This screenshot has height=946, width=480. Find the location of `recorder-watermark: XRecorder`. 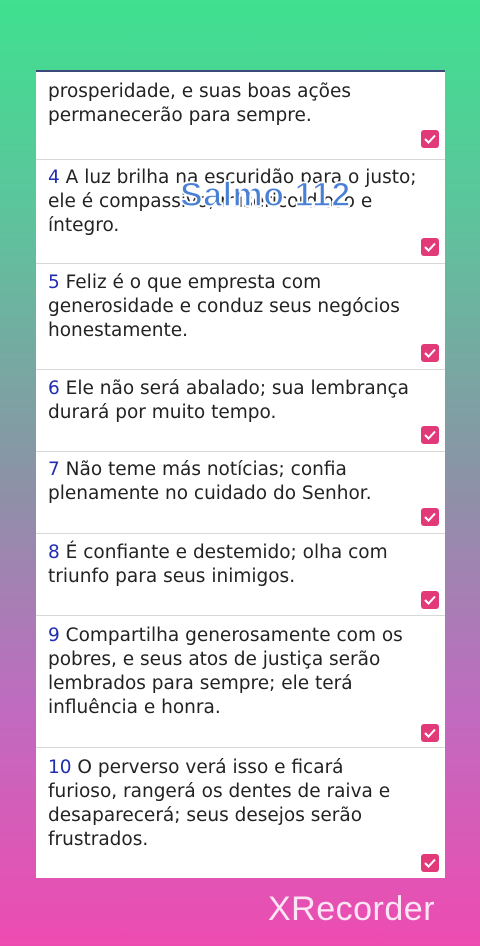

recorder-watermark: XRecorder is located at coordinates (352, 909).